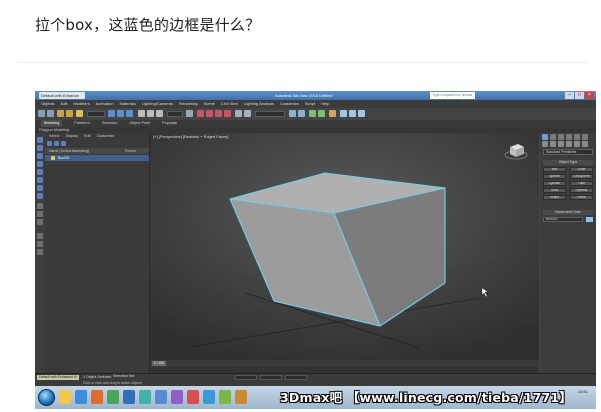 The image size is (601, 412). Describe the element at coordinates (292, 113) in the screenshot. I see `layer-icon` at that location.